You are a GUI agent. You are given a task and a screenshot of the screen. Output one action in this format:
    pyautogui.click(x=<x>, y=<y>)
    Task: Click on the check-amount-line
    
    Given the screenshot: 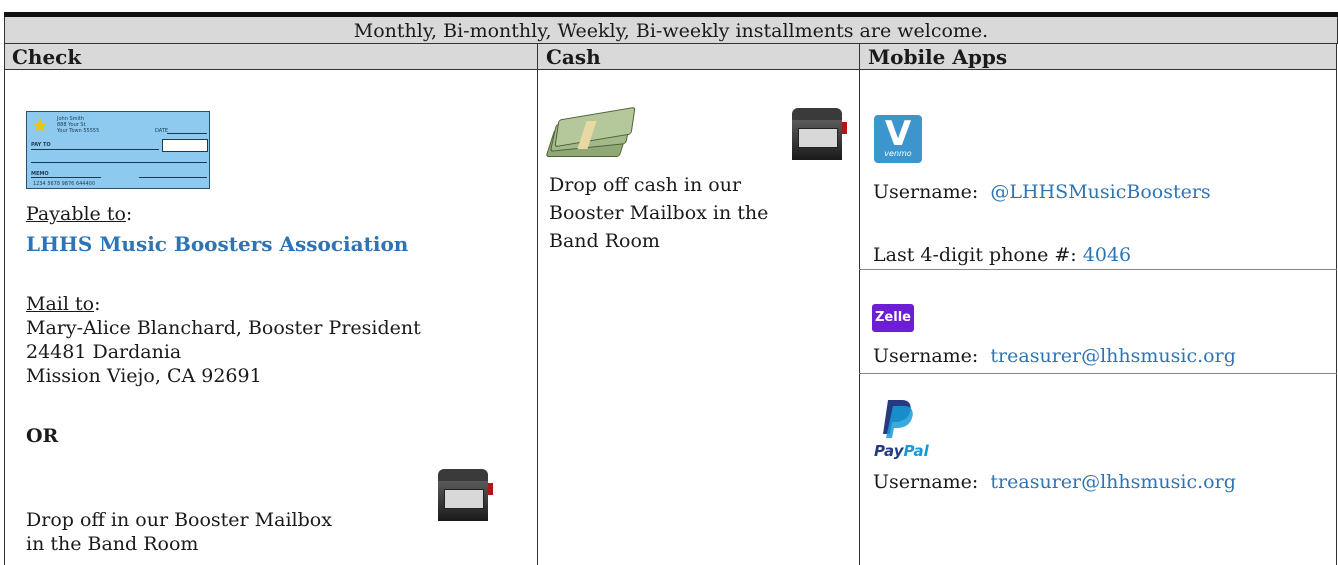 What is the action you would take?
    pyautogui.click(x=119, y=162)
    